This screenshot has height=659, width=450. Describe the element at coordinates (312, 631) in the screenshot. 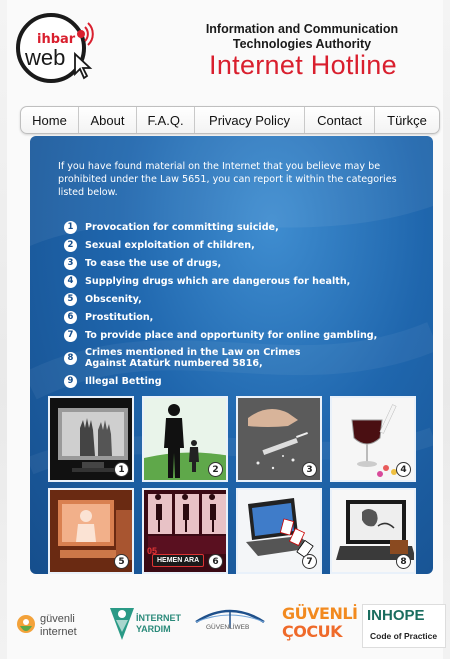

I see `guvenli-cocuk-line2: ÇOCUK` at that location.